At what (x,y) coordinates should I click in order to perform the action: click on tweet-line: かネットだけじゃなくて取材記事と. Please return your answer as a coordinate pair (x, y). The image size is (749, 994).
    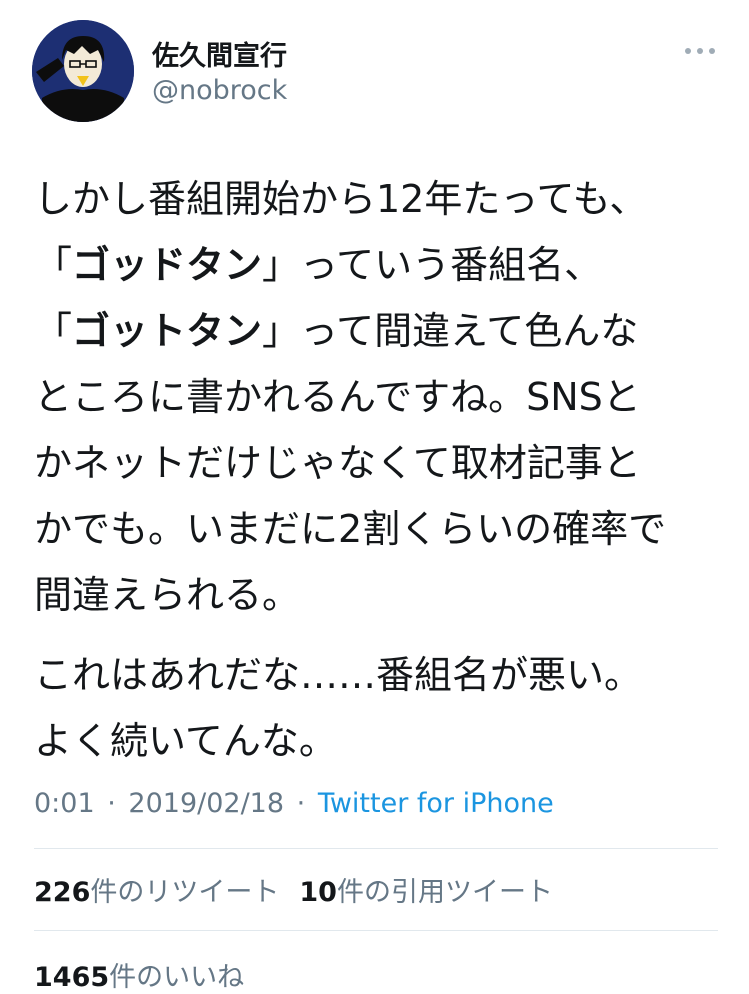
    Looking at the image, I should click on (384, 463).